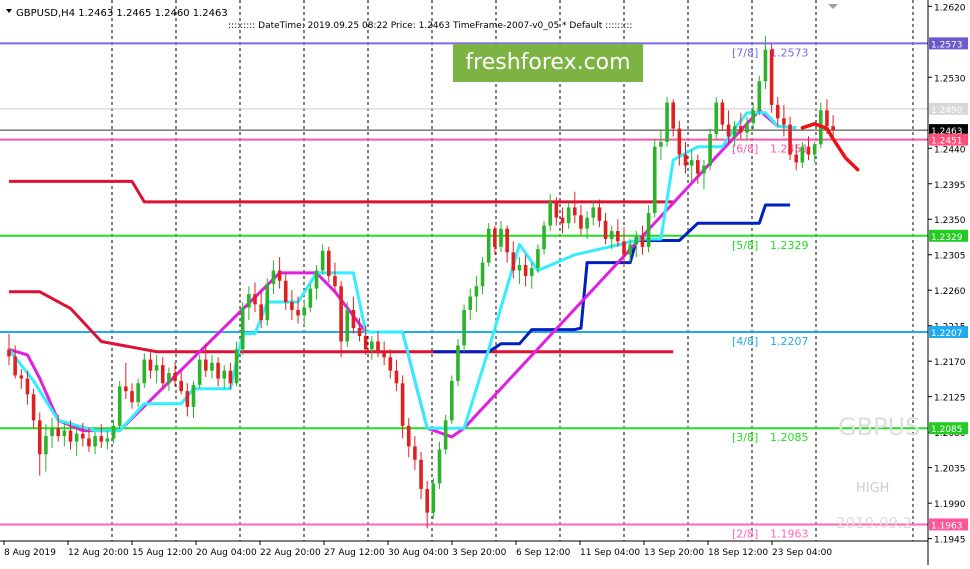 The image size is (970, 569). What do you see at coordinates (789, 245) in the screenshot?
I see `level-value: 1.2329` at bounding box center [789, 245].